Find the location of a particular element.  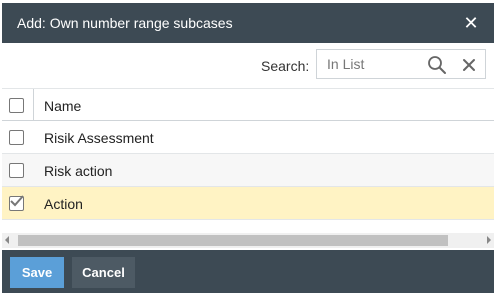

select-all-checkbox is located at coordinates (16, 105).